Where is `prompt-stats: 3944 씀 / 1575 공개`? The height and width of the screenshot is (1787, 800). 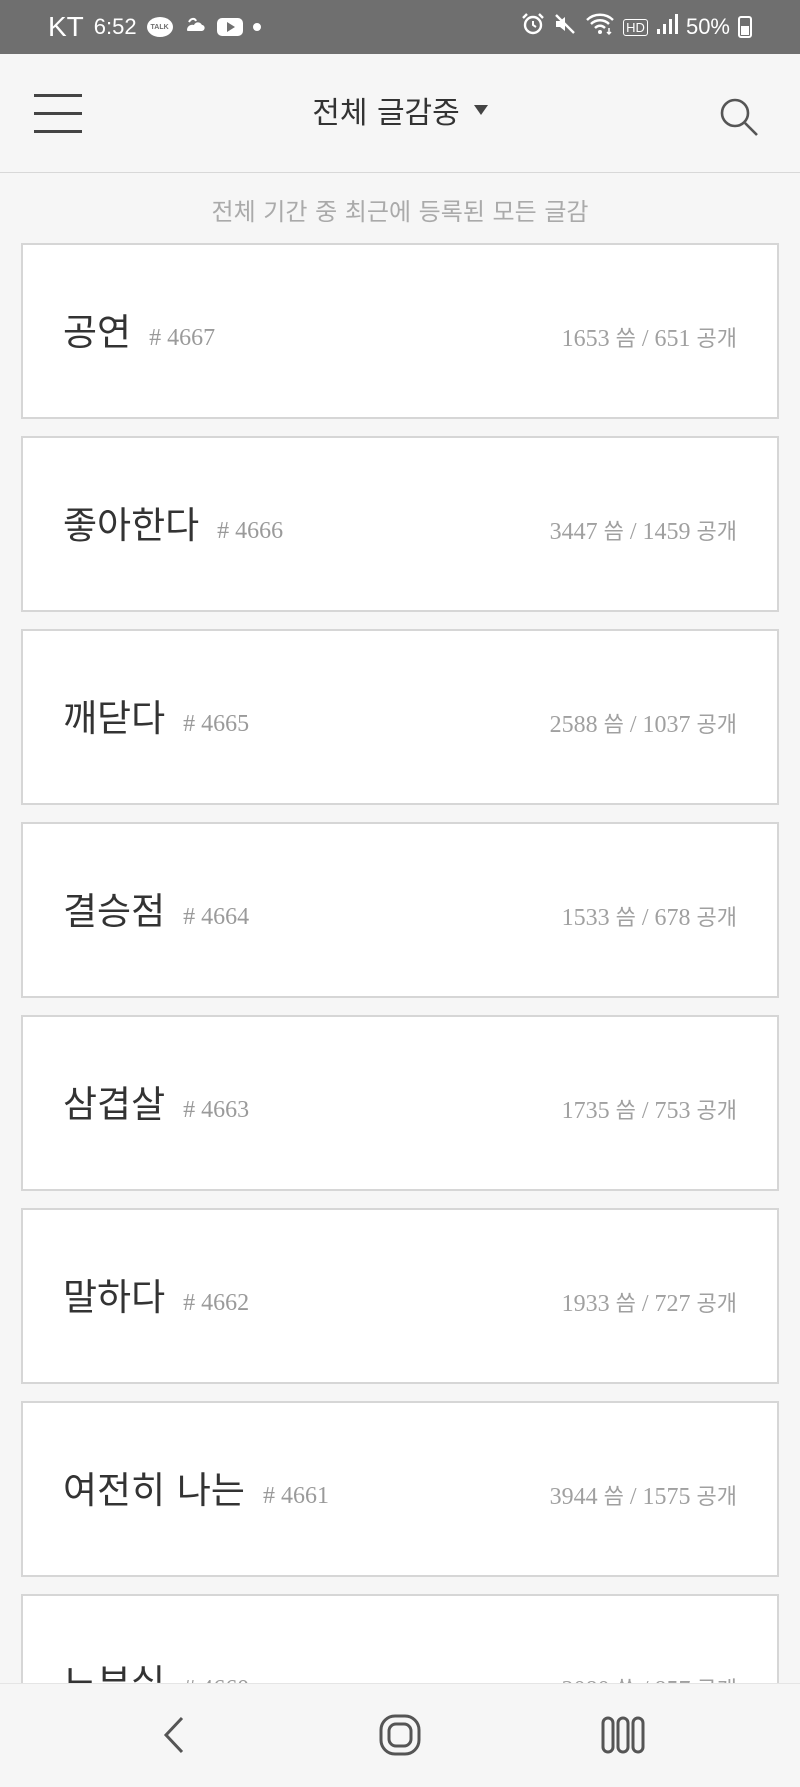 prompt-stats: 3944 씀 / 1575 공개 is located at coordinates (643, 1495).